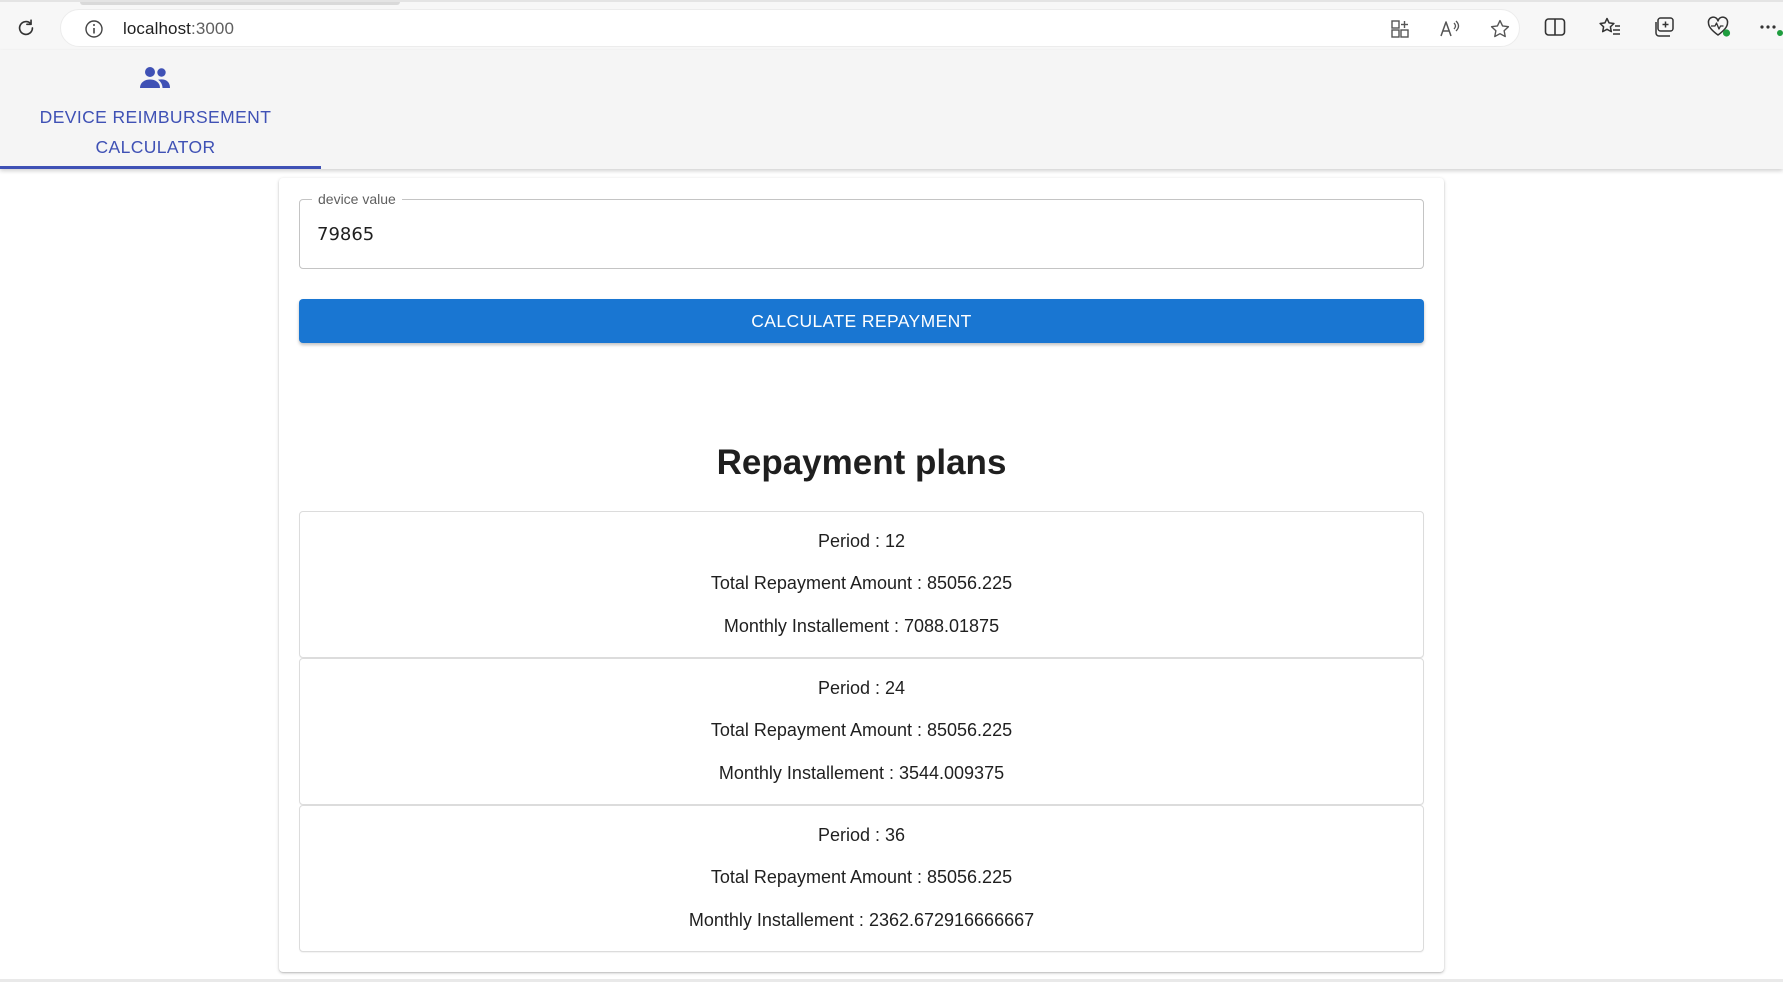  I want to click on tab-device-reimbursement-calculator: DEVICE REIMBURSEMENT CALCULATOR, so click(160, 109).